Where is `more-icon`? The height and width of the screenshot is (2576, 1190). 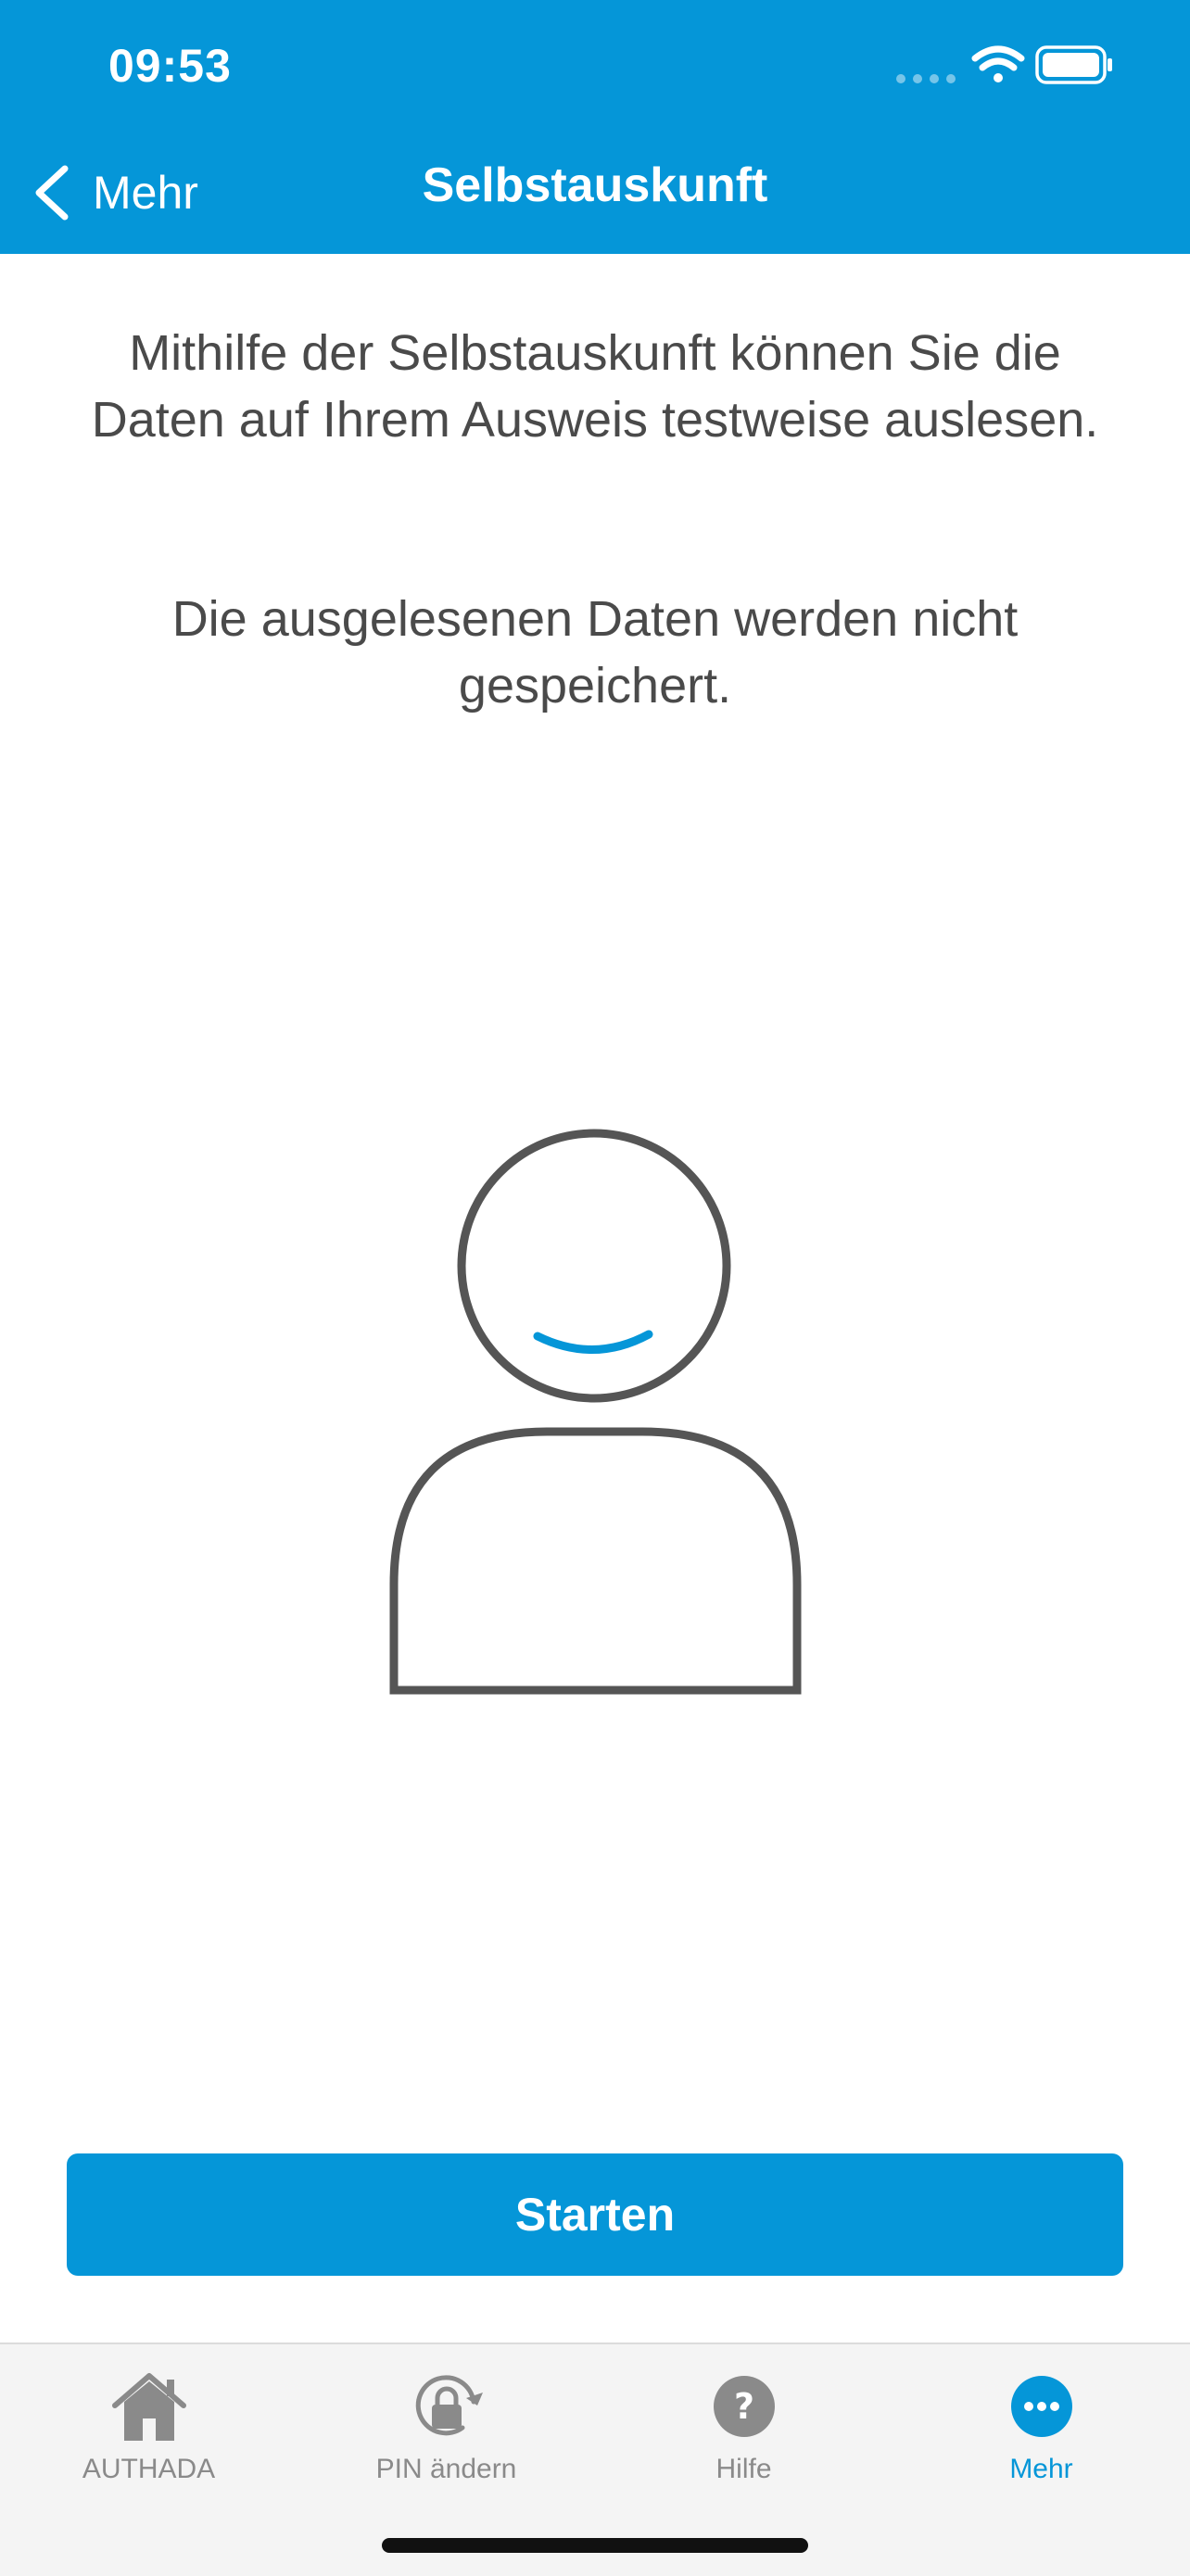
more-icon is located at coordinates (1041, 2406).